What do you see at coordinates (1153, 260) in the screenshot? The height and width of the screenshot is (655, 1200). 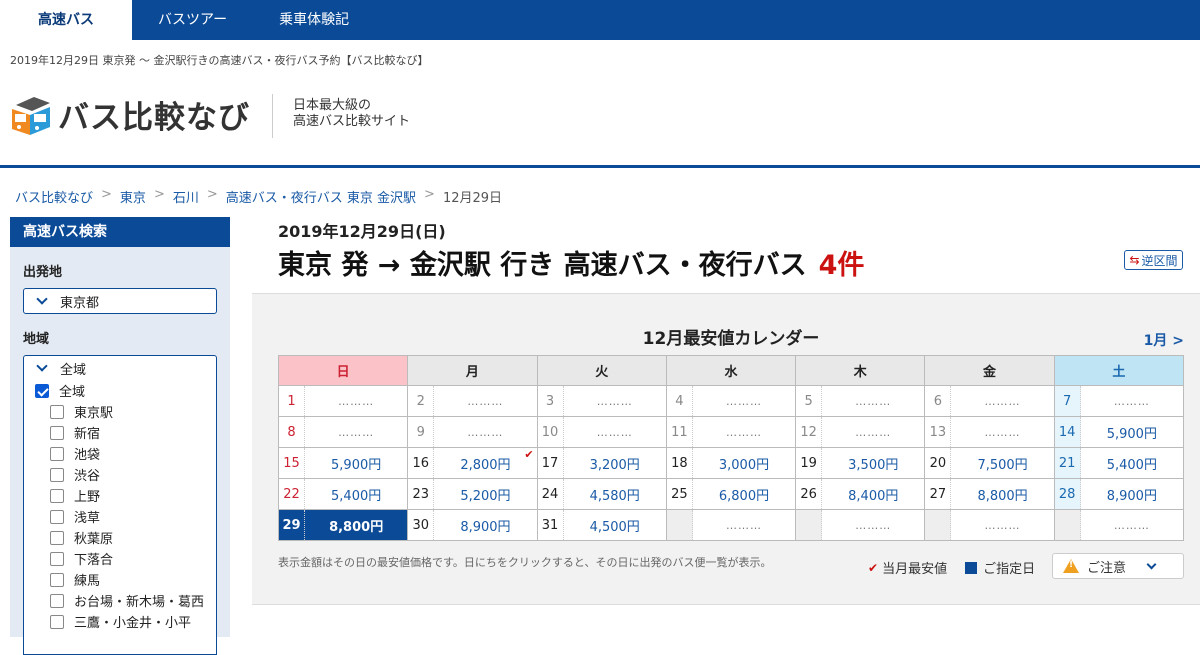 I see `reverse-route-button: ⇆ 逆区間` at bounding box center [1153, 260].